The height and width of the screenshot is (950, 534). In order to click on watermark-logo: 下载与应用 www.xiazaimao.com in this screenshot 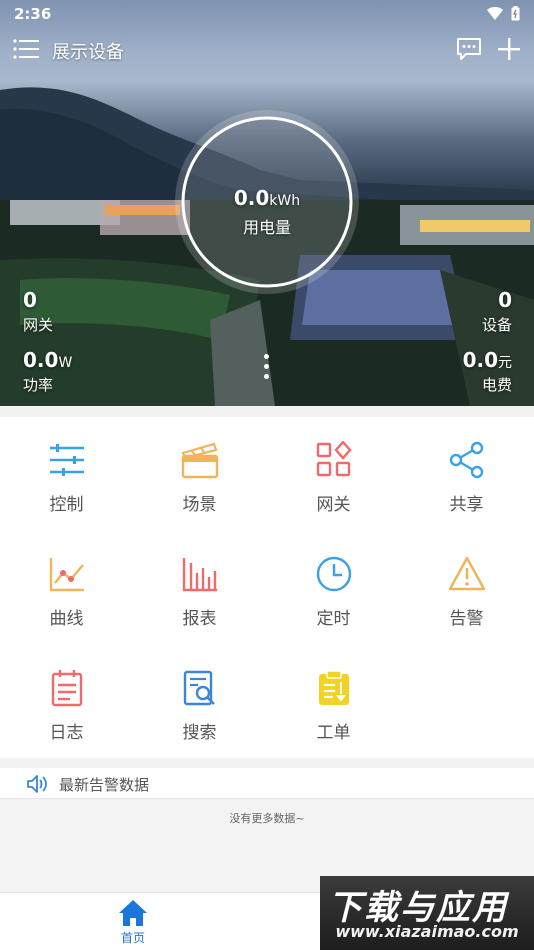, I will do `click(427, 913)`.